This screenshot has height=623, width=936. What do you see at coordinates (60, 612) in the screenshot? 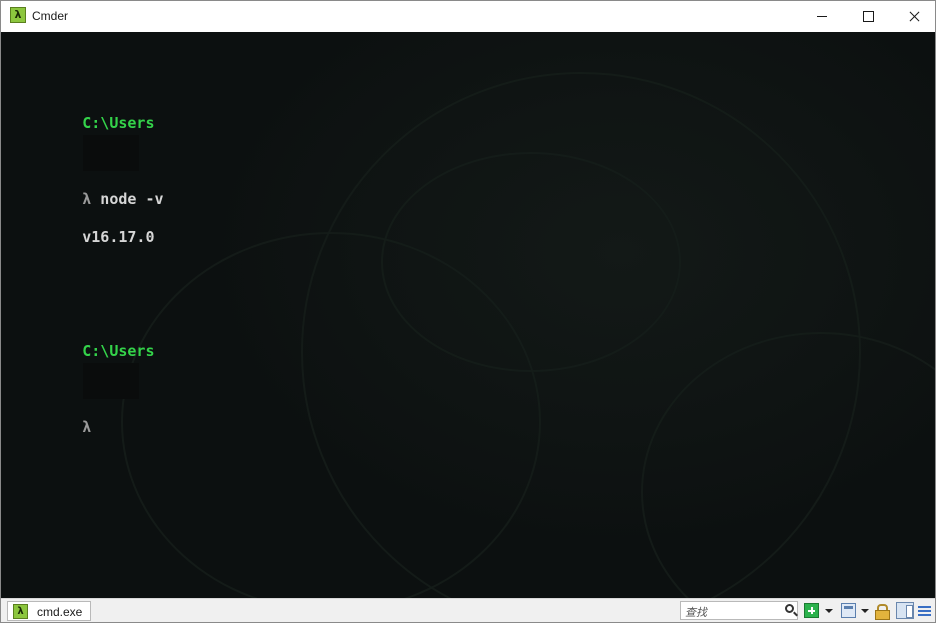
I see `tab-label: cmd.exe` at bounding box center [60, 612].